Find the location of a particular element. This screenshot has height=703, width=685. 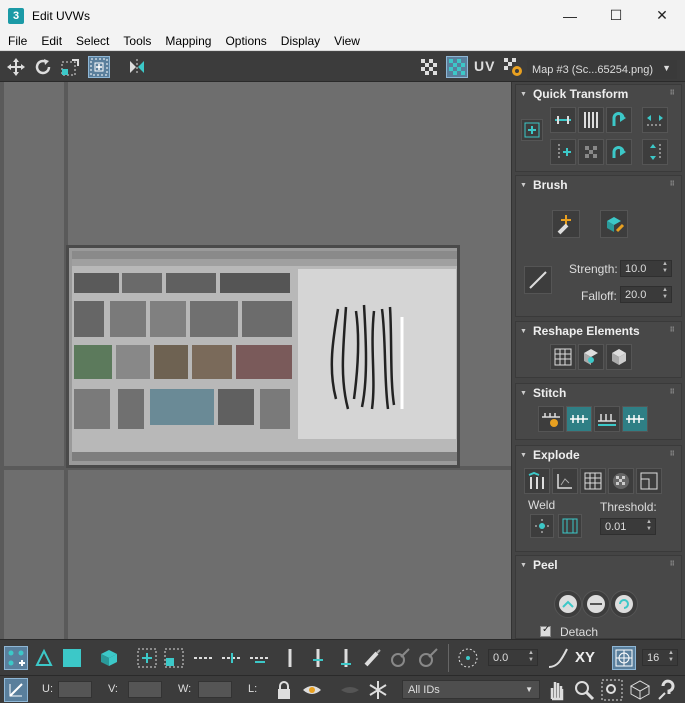

mirror-icon is located at coordinates (137, 67).